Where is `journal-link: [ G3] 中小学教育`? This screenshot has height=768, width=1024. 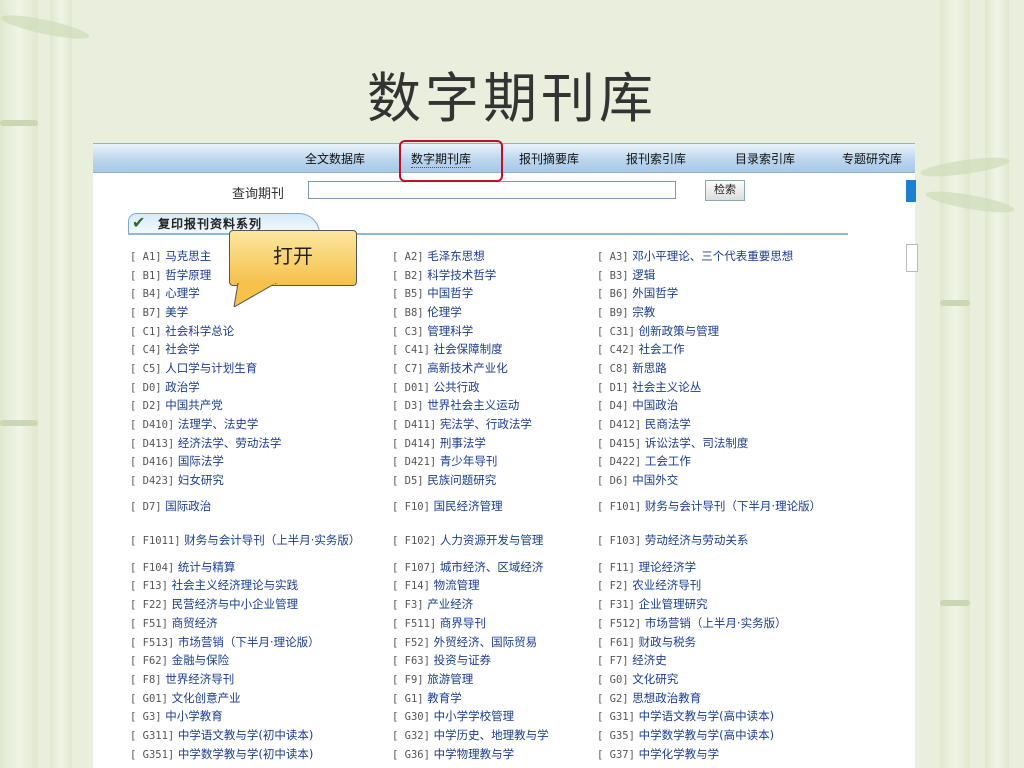 journal-link: [ G3] 中小学教育 is located at coordinates (261, 716).